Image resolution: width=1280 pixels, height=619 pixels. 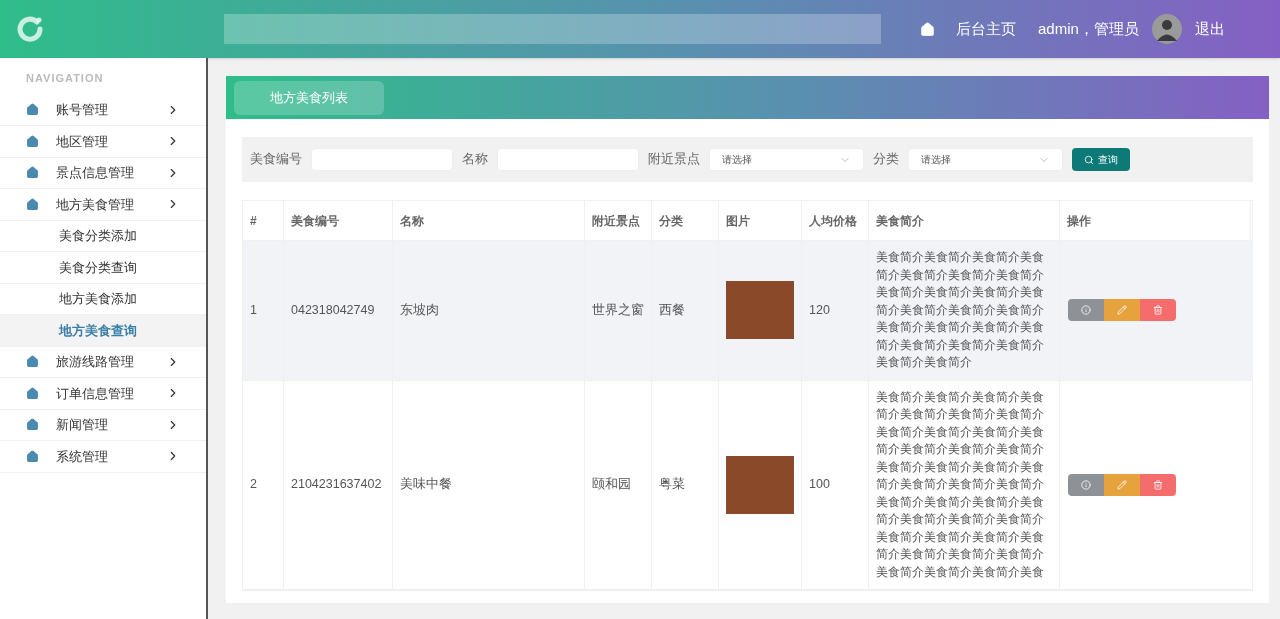 I want to click on nav-item: 账号管理, so click(x=103, y=110).